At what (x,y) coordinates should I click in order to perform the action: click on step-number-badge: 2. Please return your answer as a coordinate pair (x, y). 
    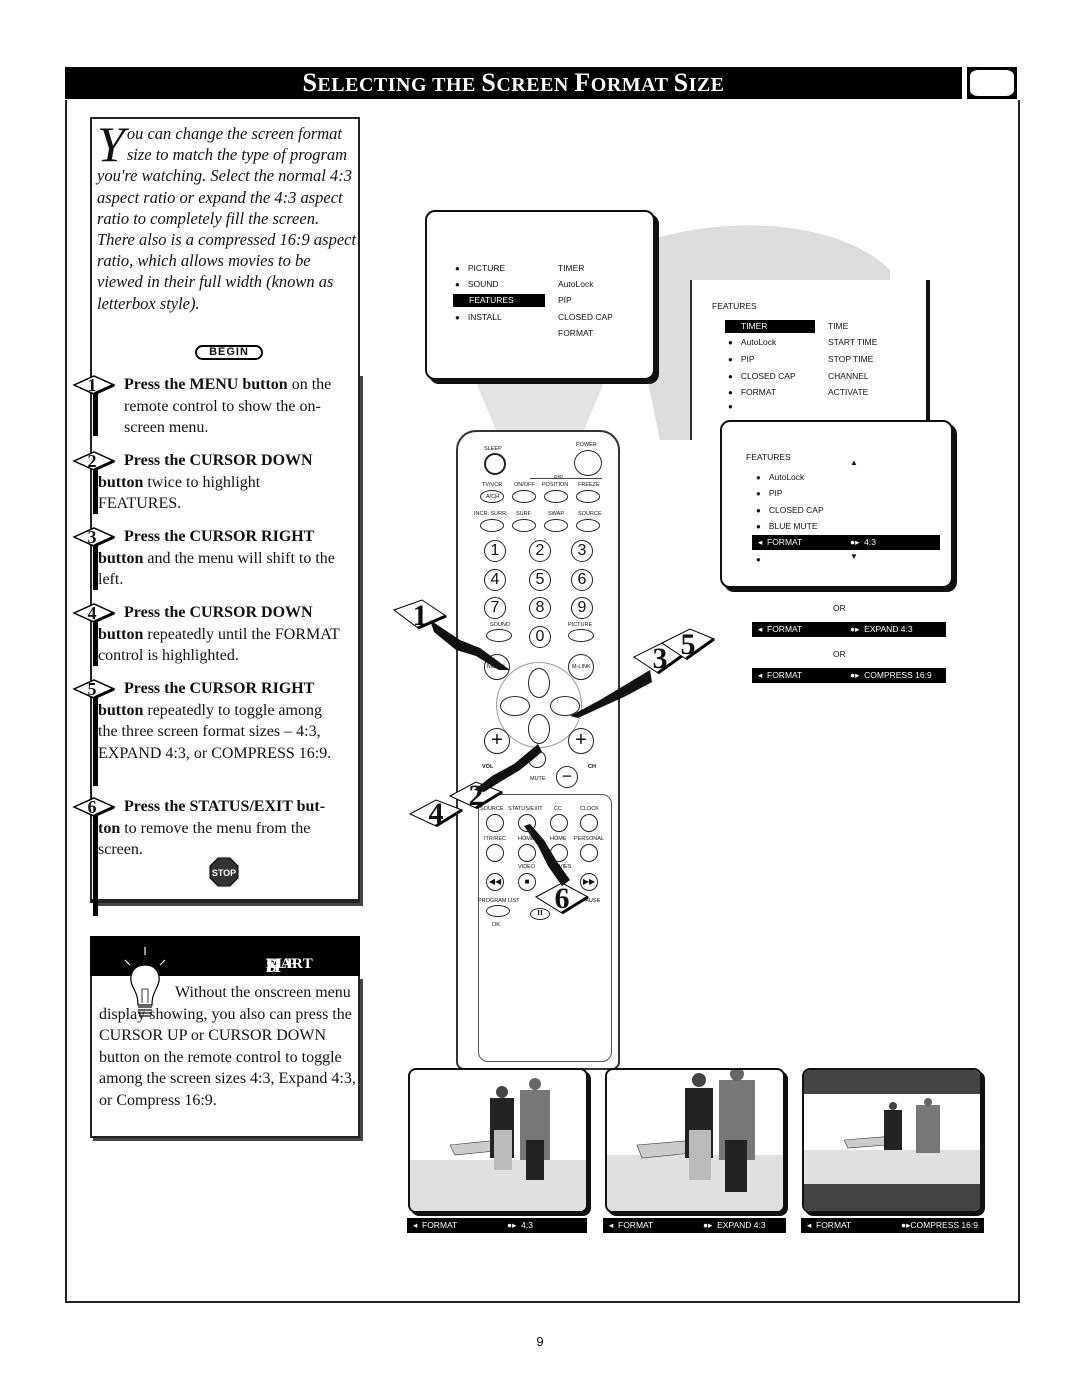
    Looking at the image, I should click on (94, 461).